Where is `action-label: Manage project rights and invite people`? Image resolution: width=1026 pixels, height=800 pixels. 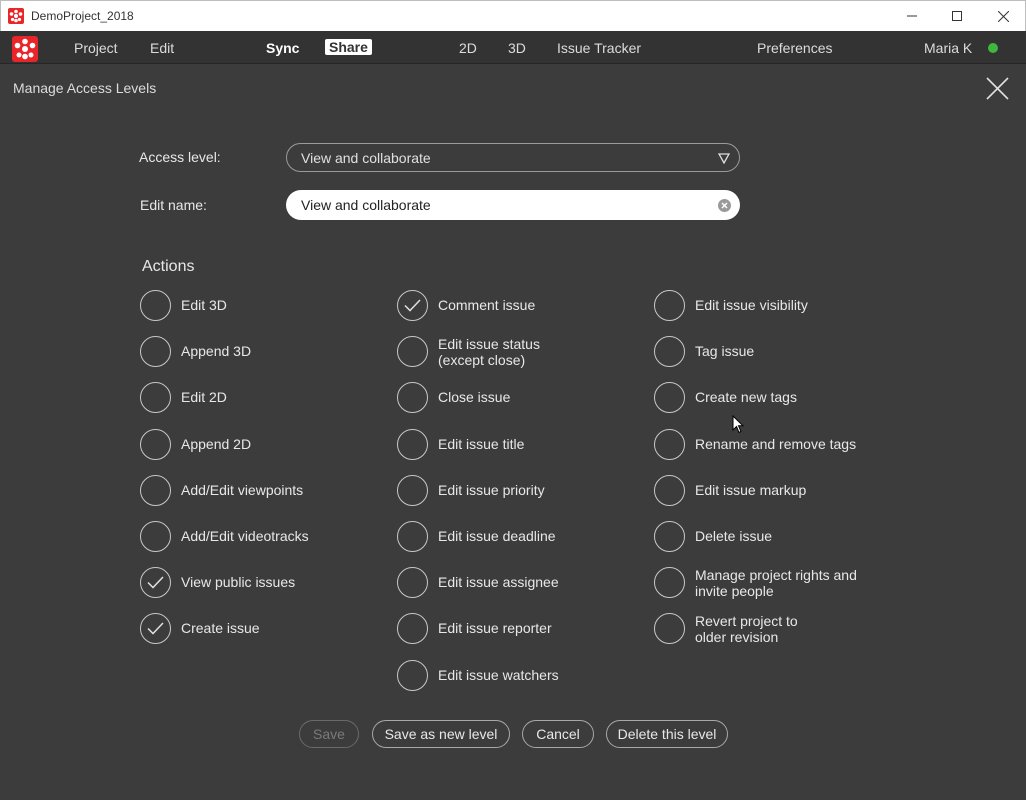 action-label: Manage project rights and invite people is located at coordinates (776, 583).